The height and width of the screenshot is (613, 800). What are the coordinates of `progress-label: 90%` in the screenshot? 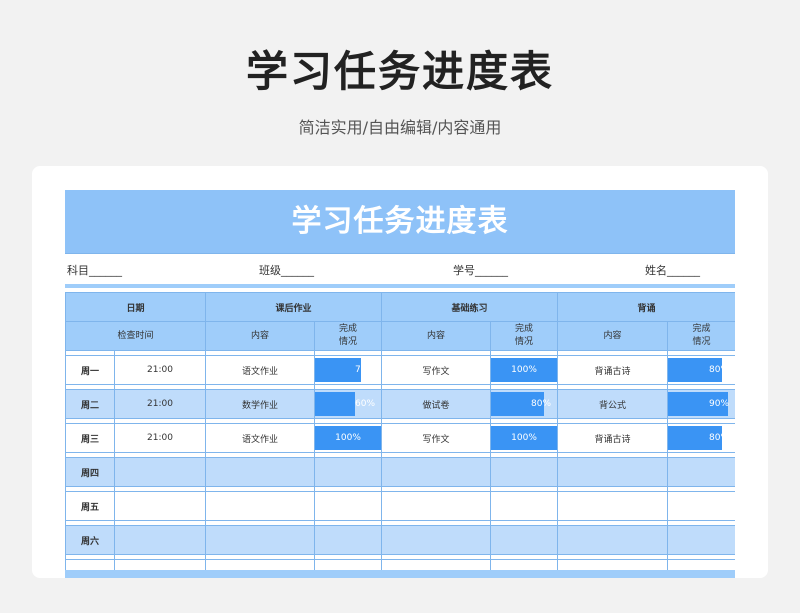 It's located at (719, 404).